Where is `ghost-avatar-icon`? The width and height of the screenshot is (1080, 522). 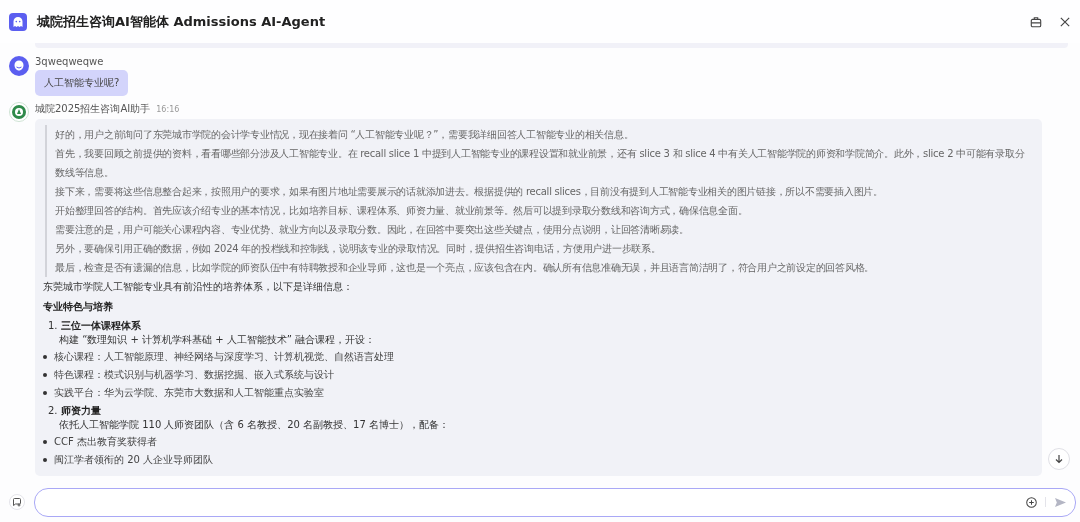
ghost-avatar-icon is located at coordinates (19, 66).